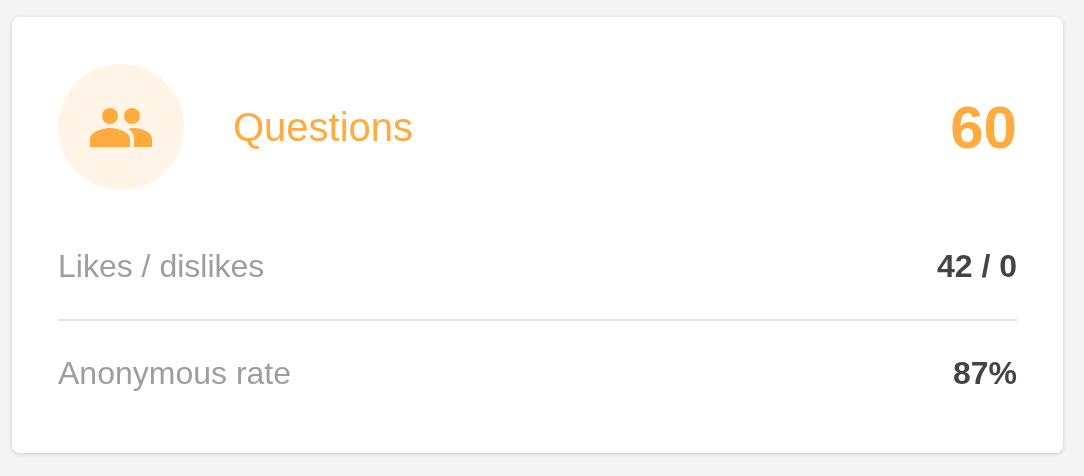 This screenshot has width=1084, height=476. I want to click on total-count: 60, so click(983, 127).